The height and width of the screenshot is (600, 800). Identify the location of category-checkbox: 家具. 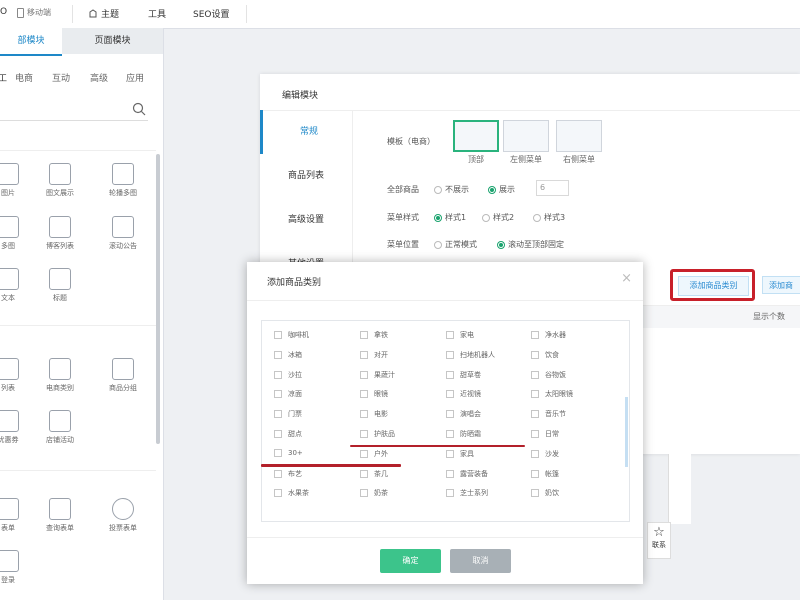
(460, 454).